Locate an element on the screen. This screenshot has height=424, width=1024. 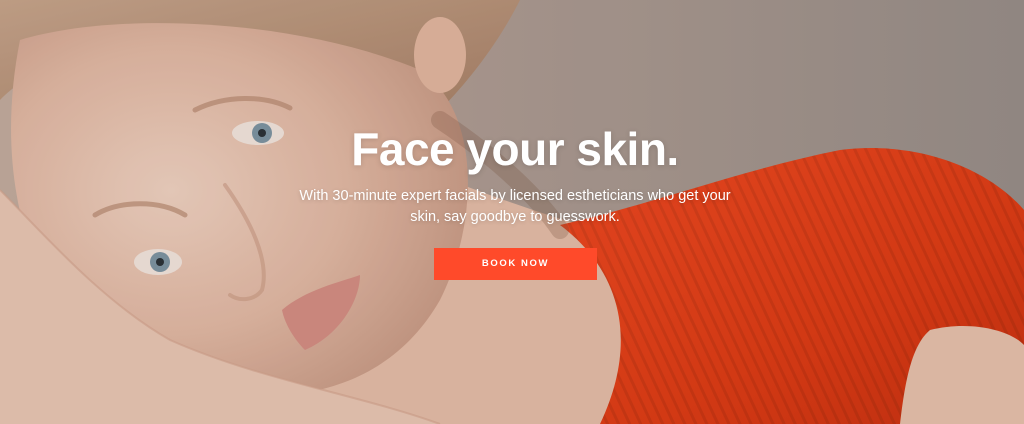
book-now-button: BOOK NOW is located at coordinates (515, 264).